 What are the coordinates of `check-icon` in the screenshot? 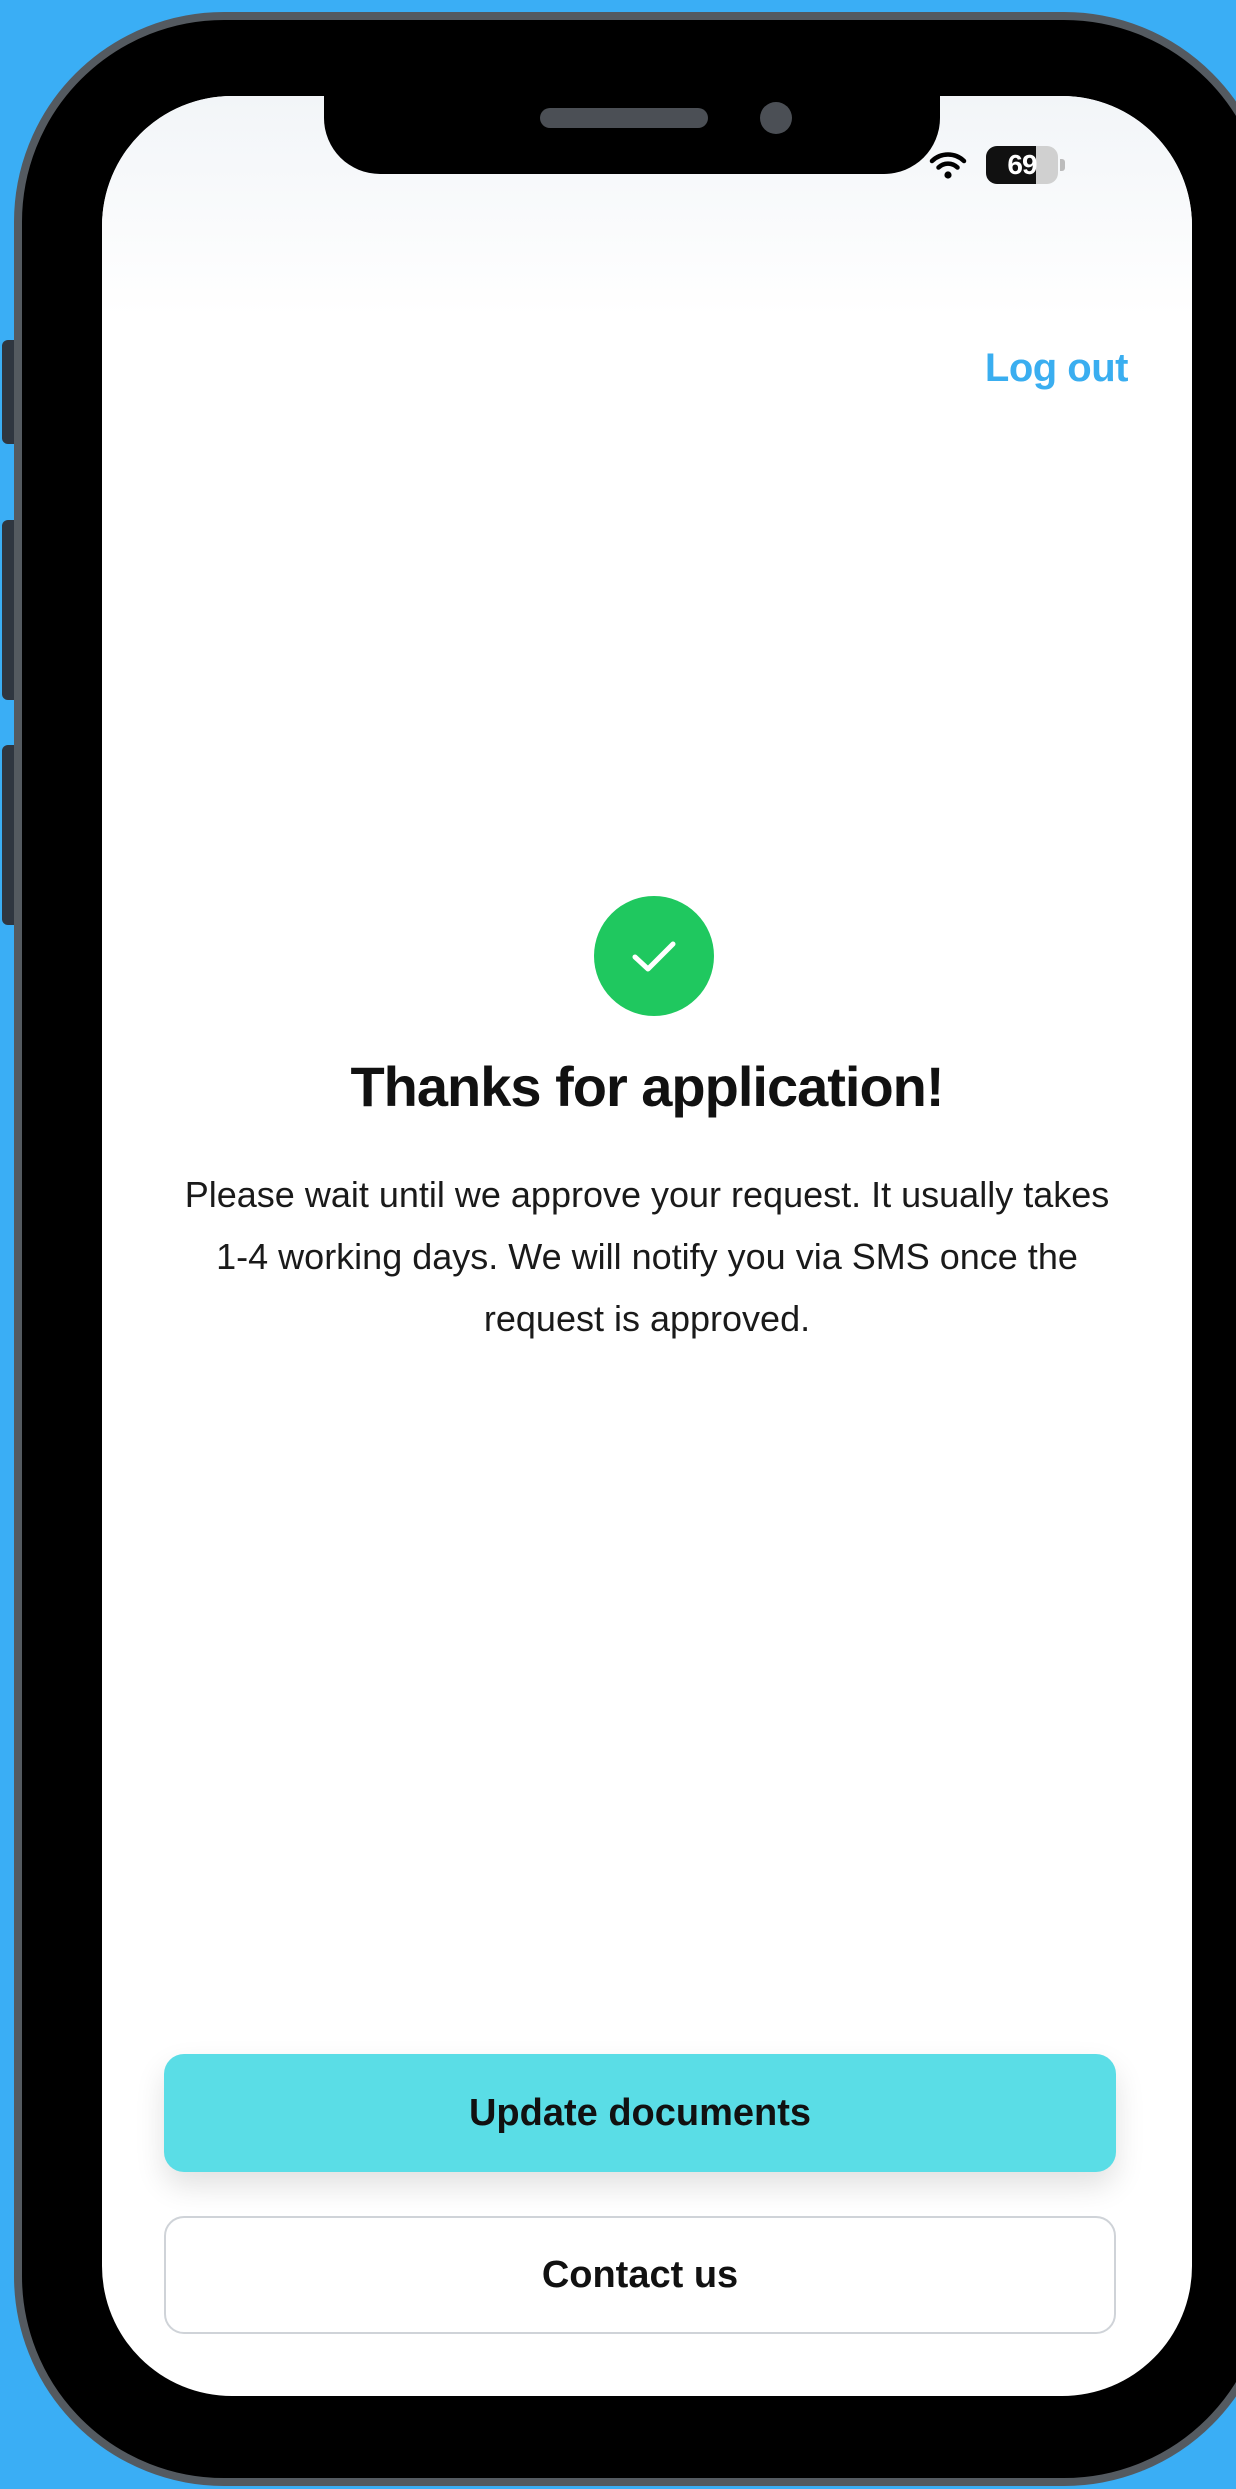 It's located at (654, 956).